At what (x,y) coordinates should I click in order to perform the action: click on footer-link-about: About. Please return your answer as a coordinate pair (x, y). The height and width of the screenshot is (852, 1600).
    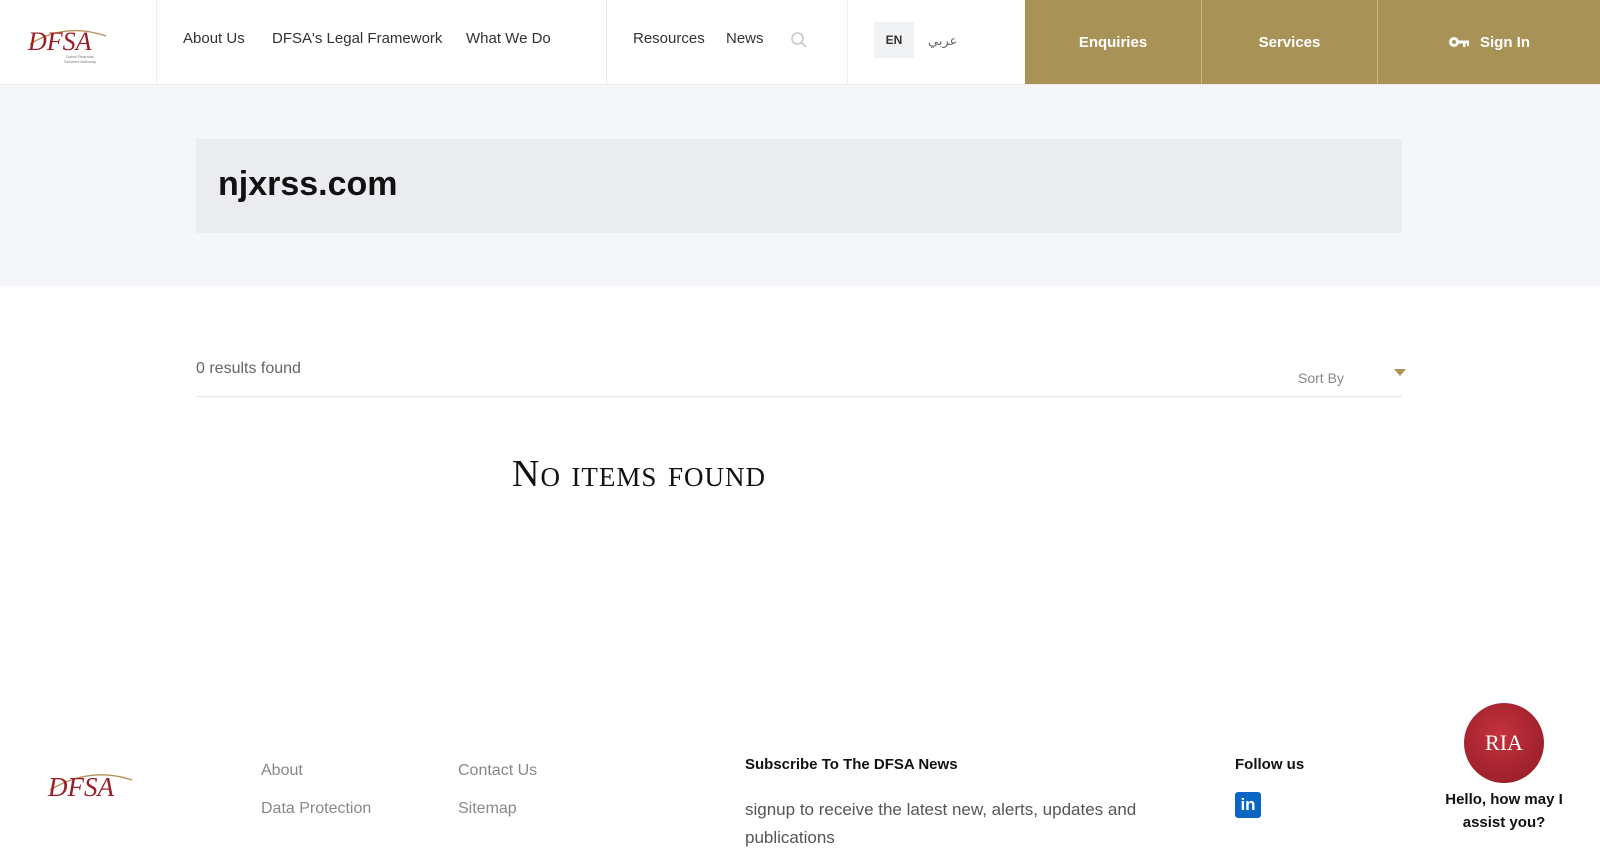
    Looking at the image, I should click on (282, 771).